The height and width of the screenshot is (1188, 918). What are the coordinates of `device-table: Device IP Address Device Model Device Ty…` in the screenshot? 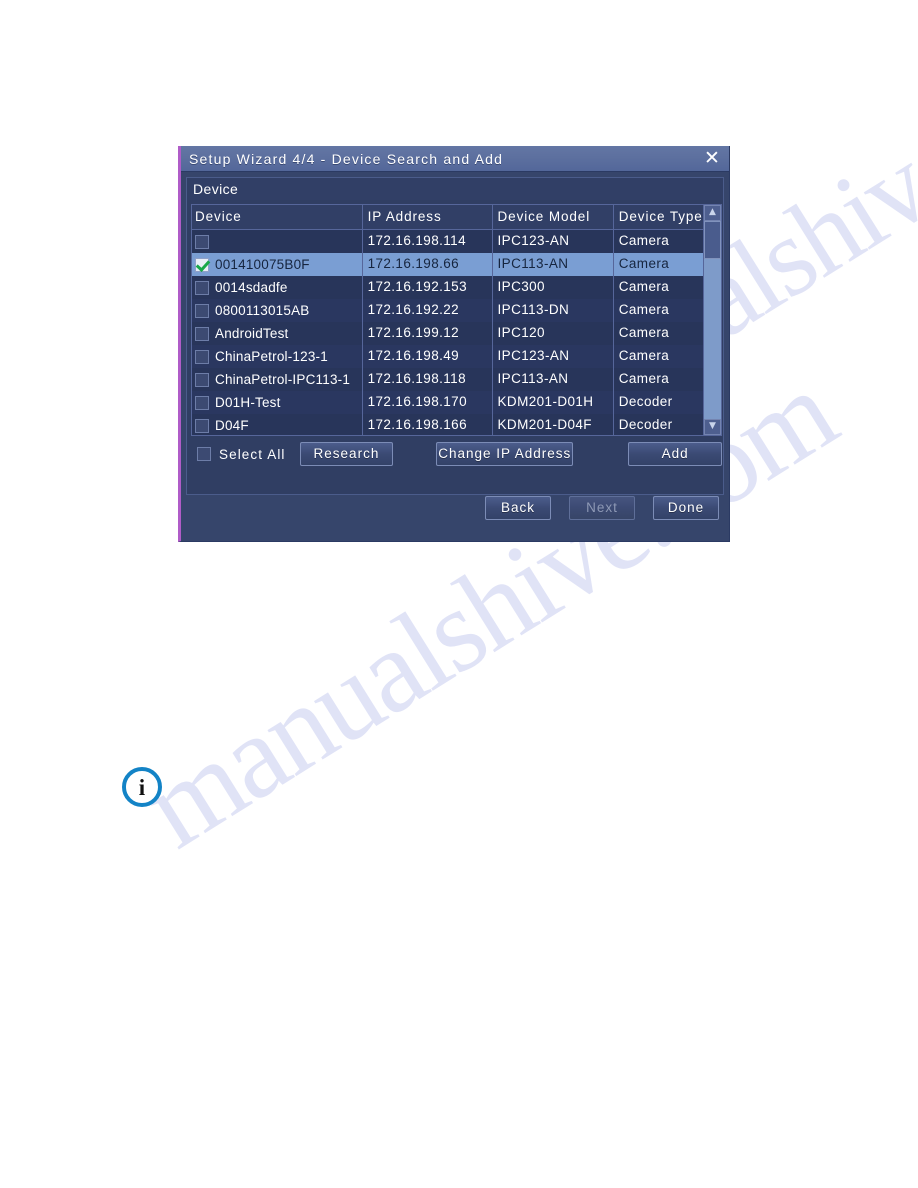 It's located at (456, 320).